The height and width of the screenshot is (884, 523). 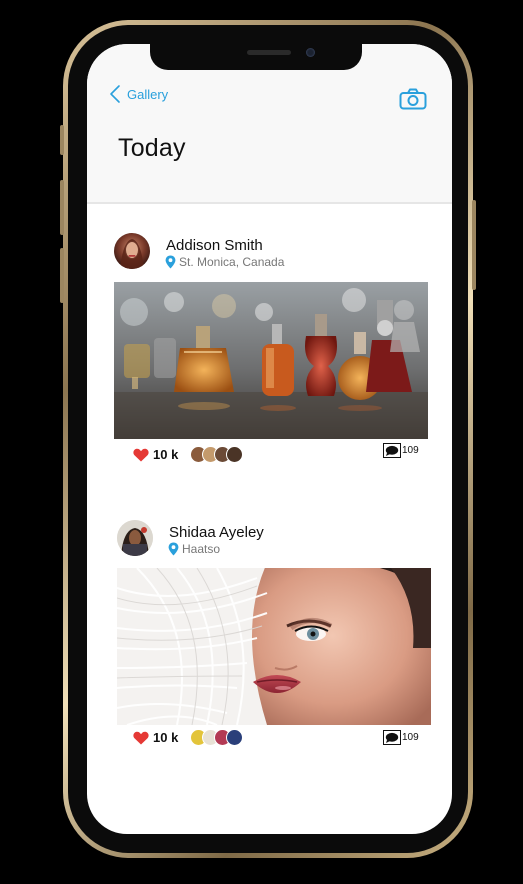 I want to click on beauty-portrait-image, so click(x=274, y=646).